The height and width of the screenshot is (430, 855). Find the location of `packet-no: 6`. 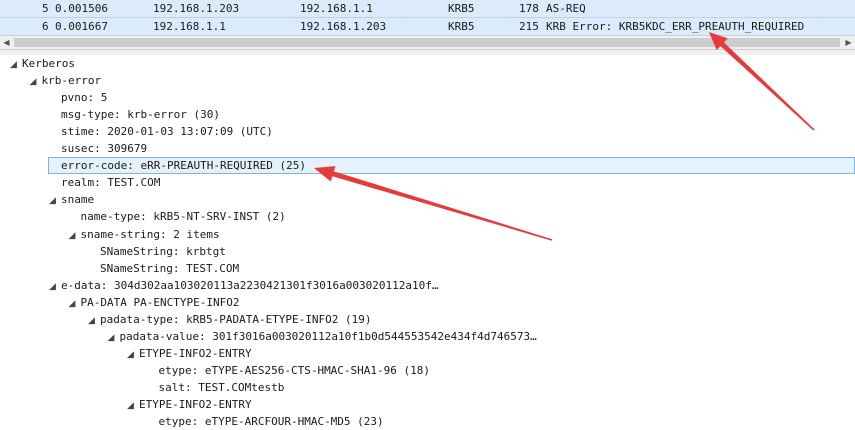

packet-no: 6 is located at coordinates (45, 26).